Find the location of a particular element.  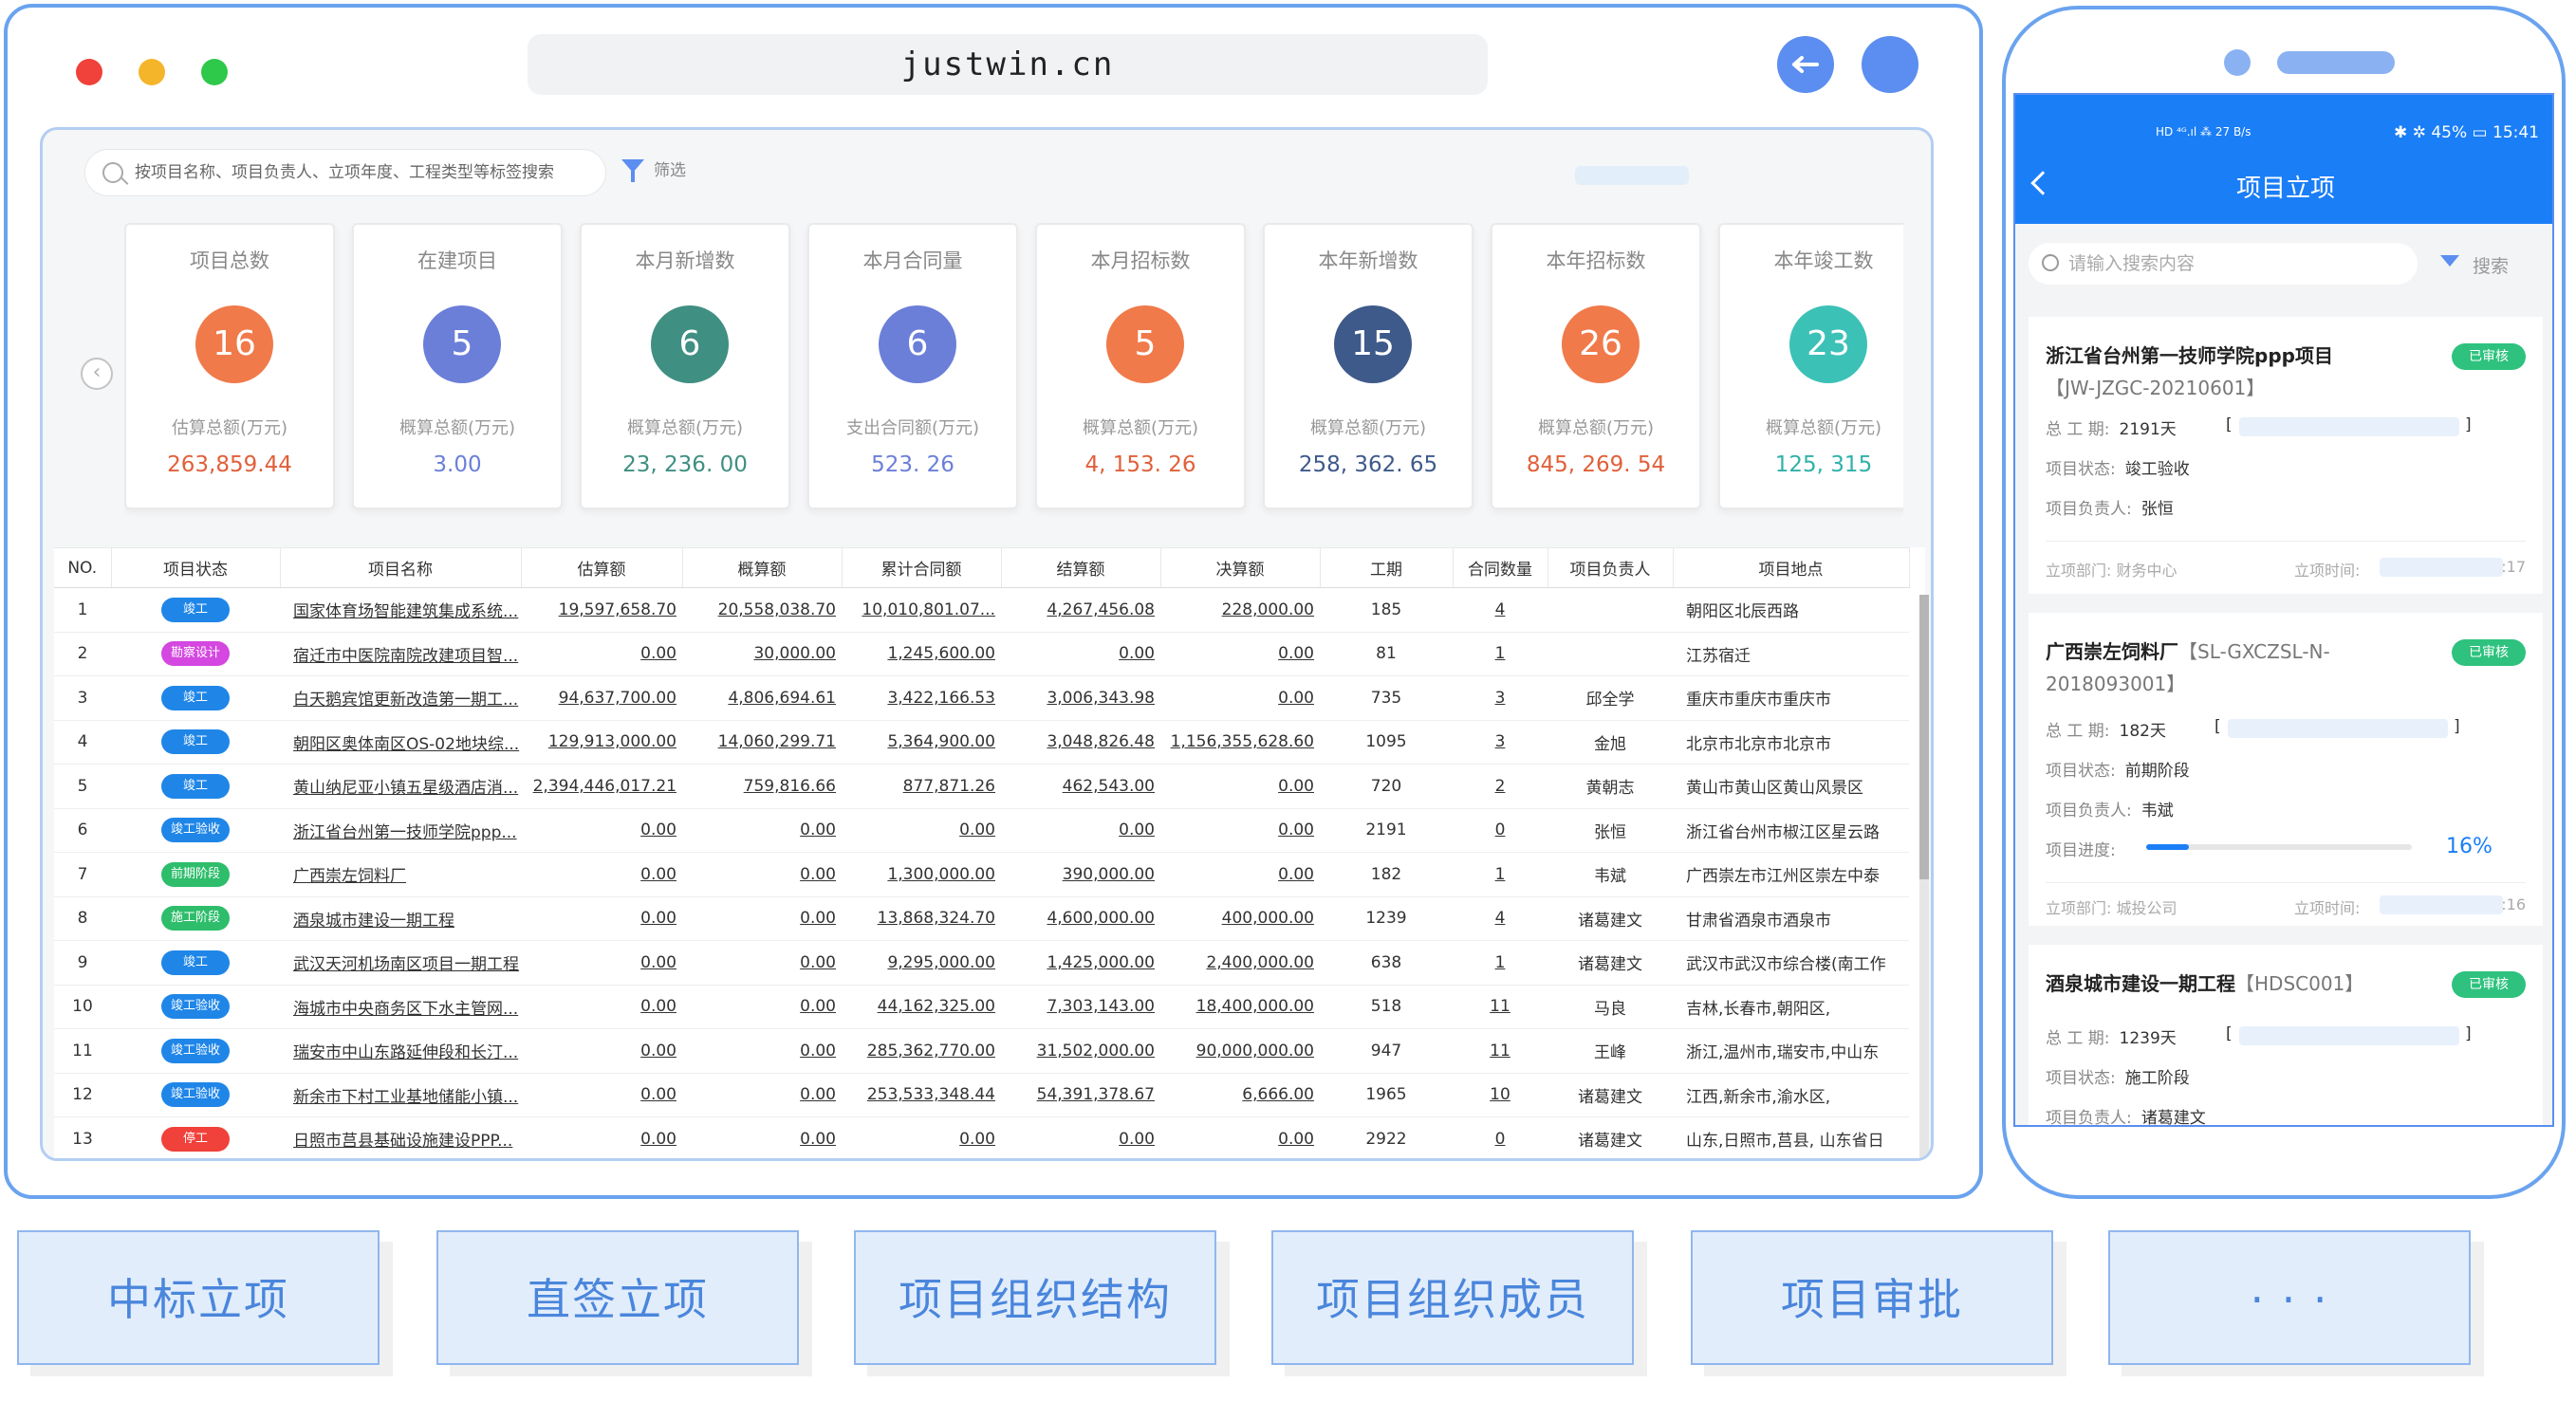

cell-count: 10 is located at coordinates (1500, 1095).